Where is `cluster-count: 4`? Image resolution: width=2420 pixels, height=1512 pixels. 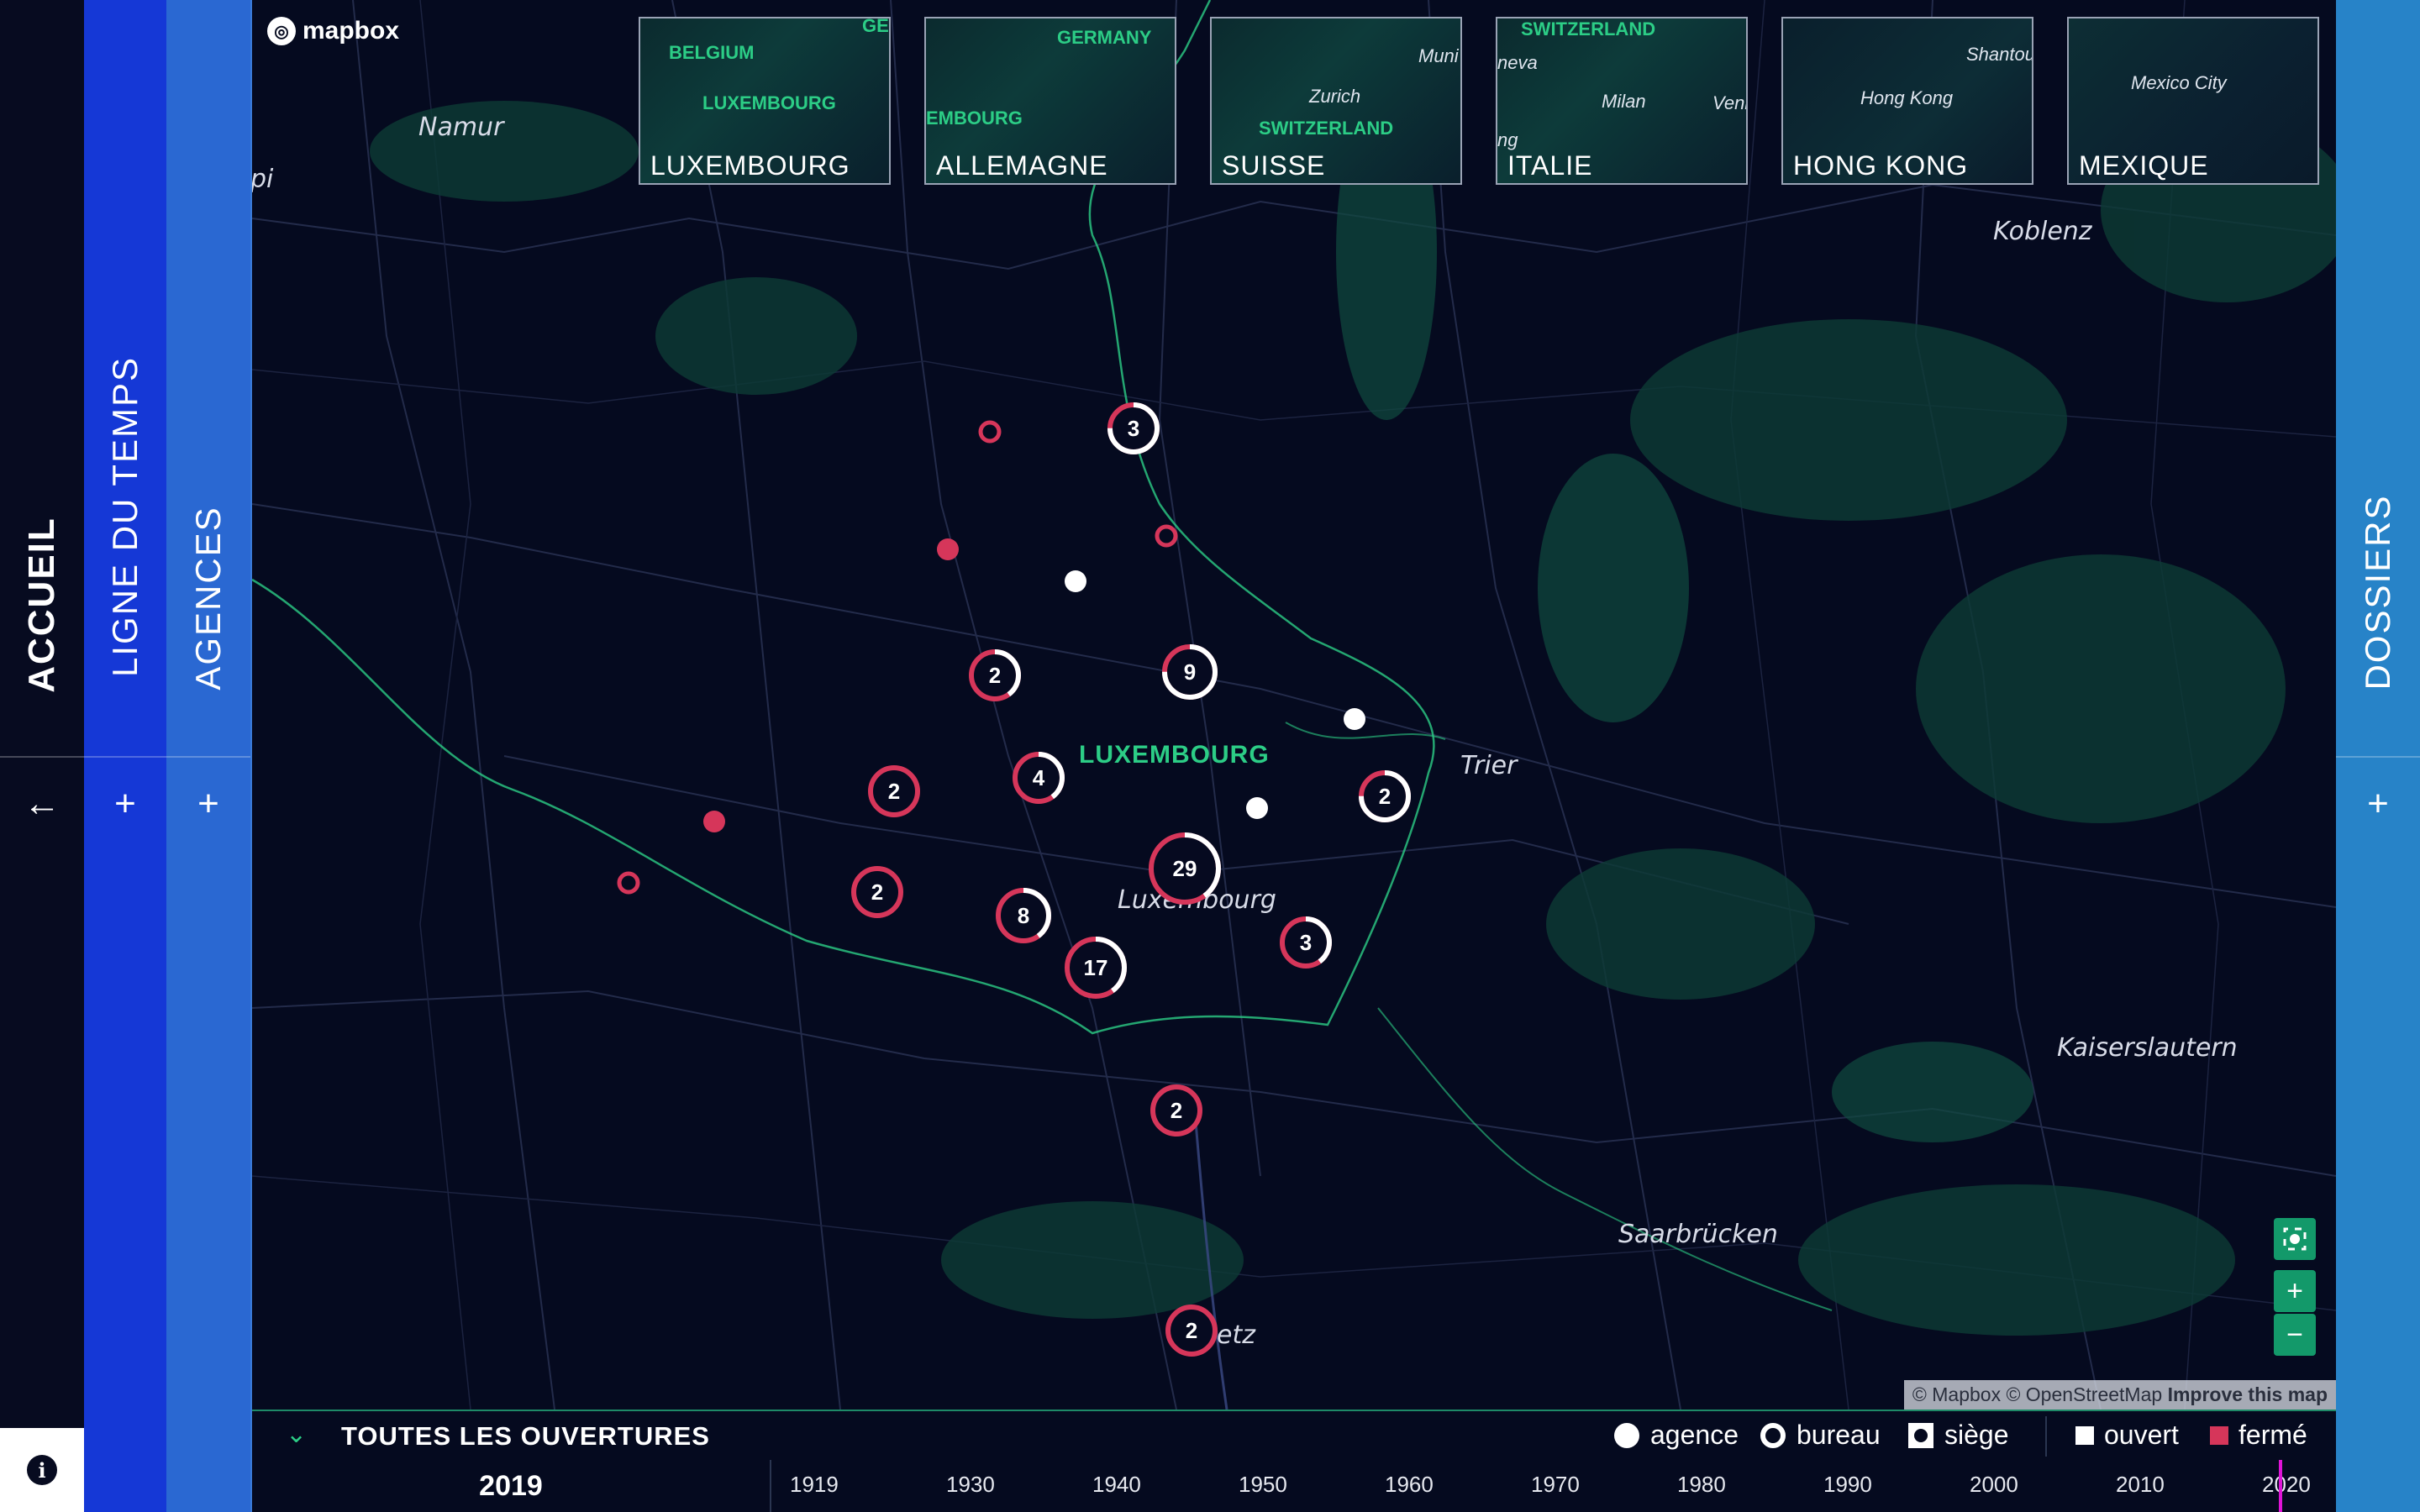
cluster-count: 4 is located at coordinates (1039, 777).